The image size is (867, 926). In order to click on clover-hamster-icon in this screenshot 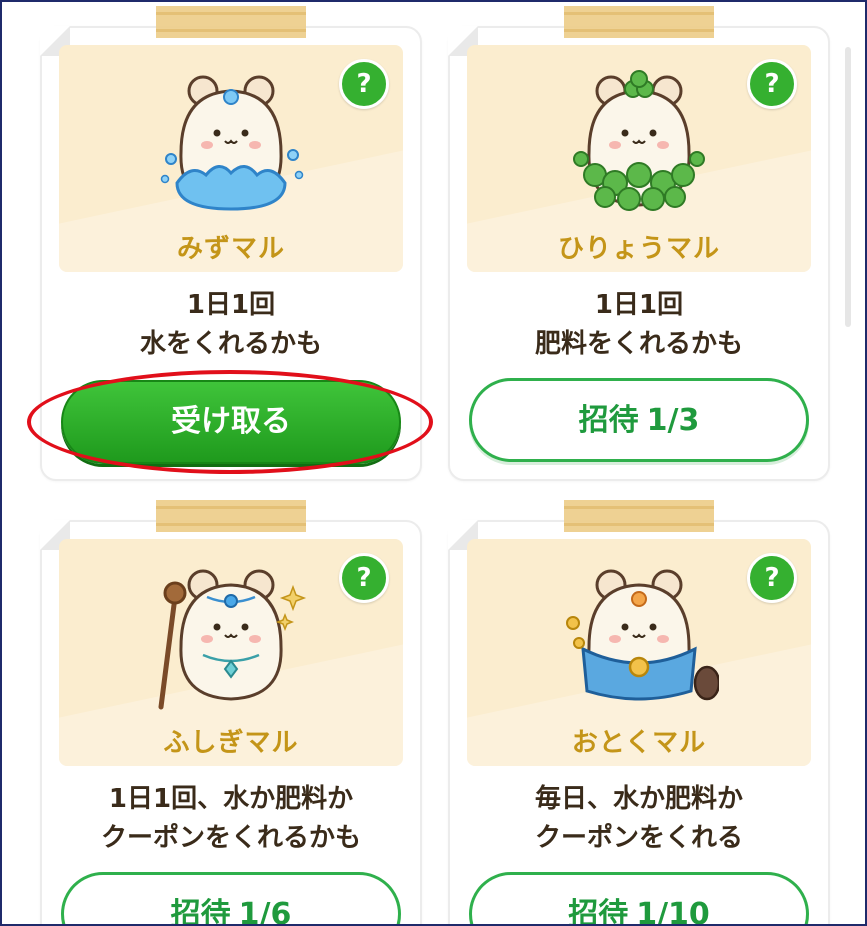, I will do `click(639, 140)`.